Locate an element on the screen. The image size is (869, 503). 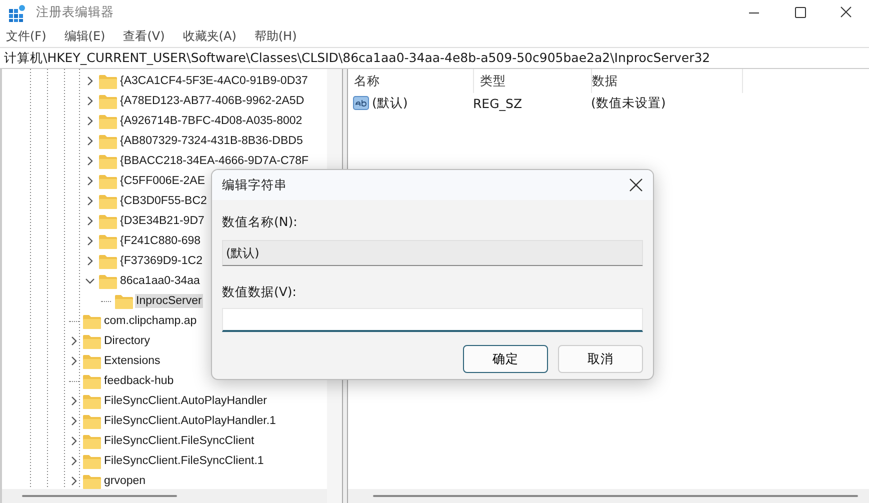
tree-item: FileSyncClient.AutoPlayHandler is located at coordinates (185, 401).